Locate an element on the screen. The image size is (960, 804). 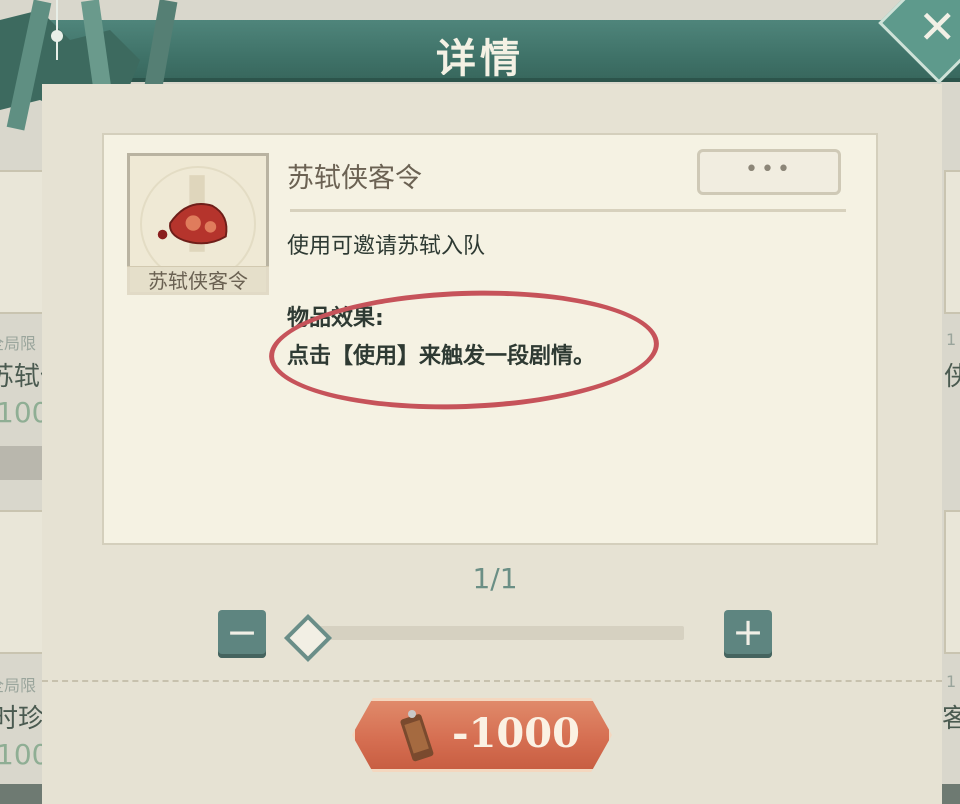
increase-quantity-button: + is located at coordinates (748, 634).